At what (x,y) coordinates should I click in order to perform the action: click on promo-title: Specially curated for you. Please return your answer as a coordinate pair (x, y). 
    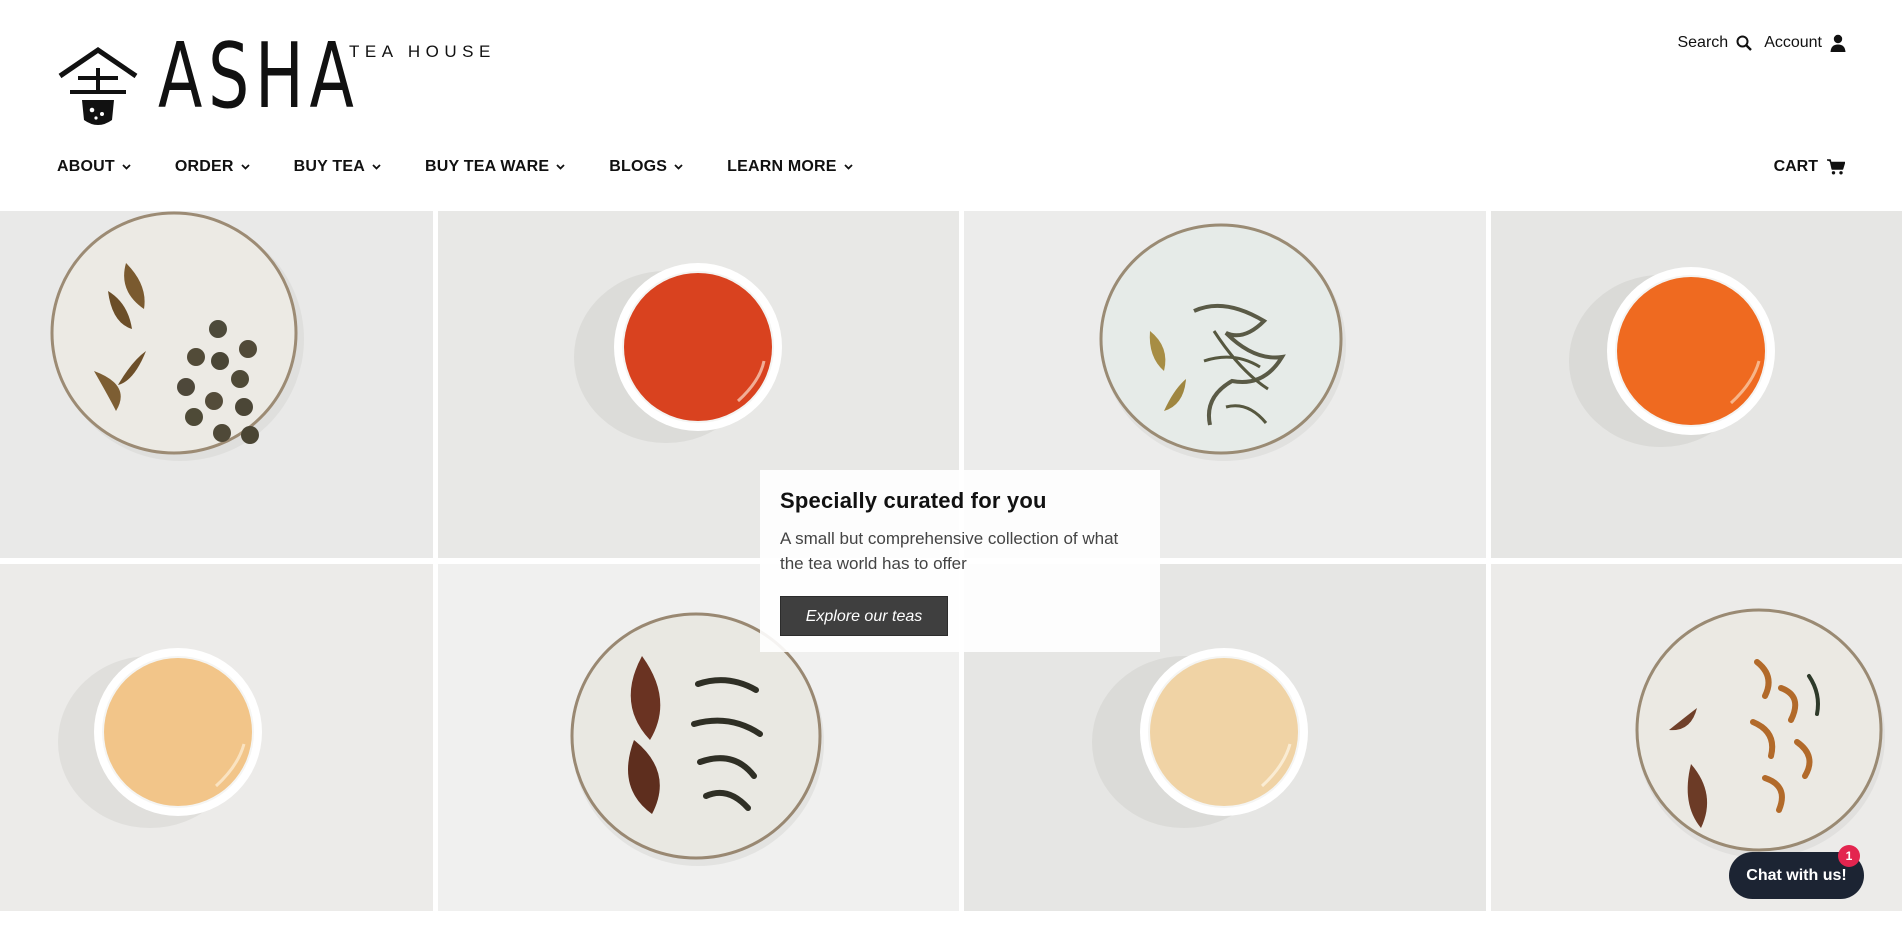
    Looking at the image, I should click on (913, 500).